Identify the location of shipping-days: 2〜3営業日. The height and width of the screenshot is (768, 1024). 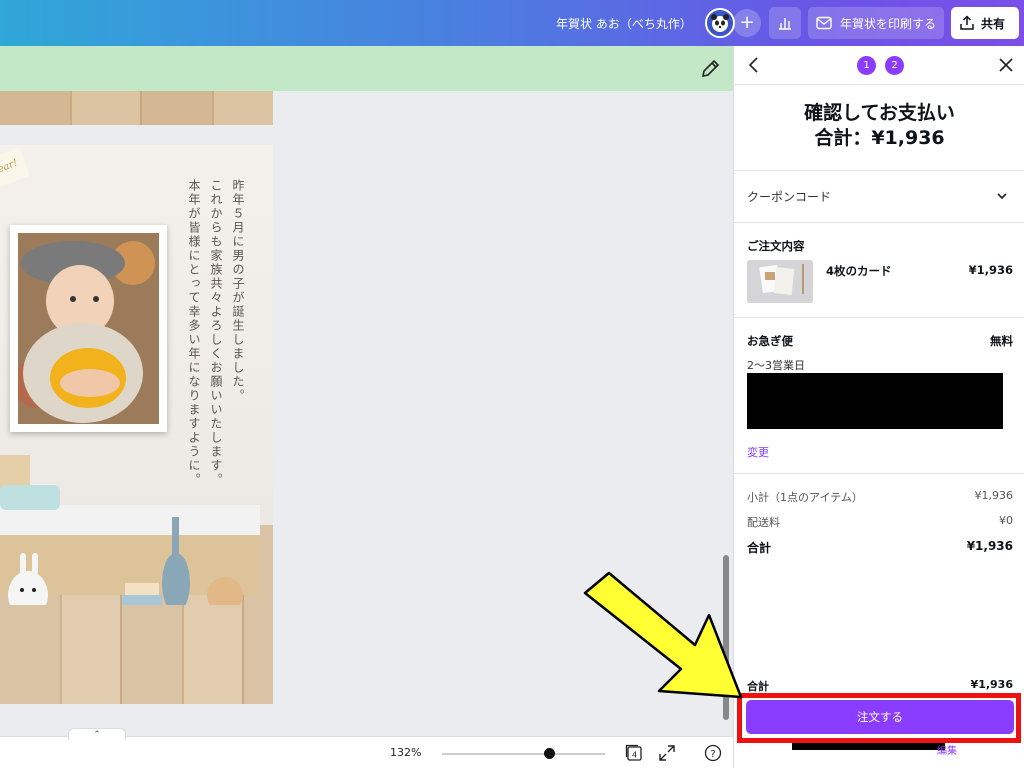
(776, 365).